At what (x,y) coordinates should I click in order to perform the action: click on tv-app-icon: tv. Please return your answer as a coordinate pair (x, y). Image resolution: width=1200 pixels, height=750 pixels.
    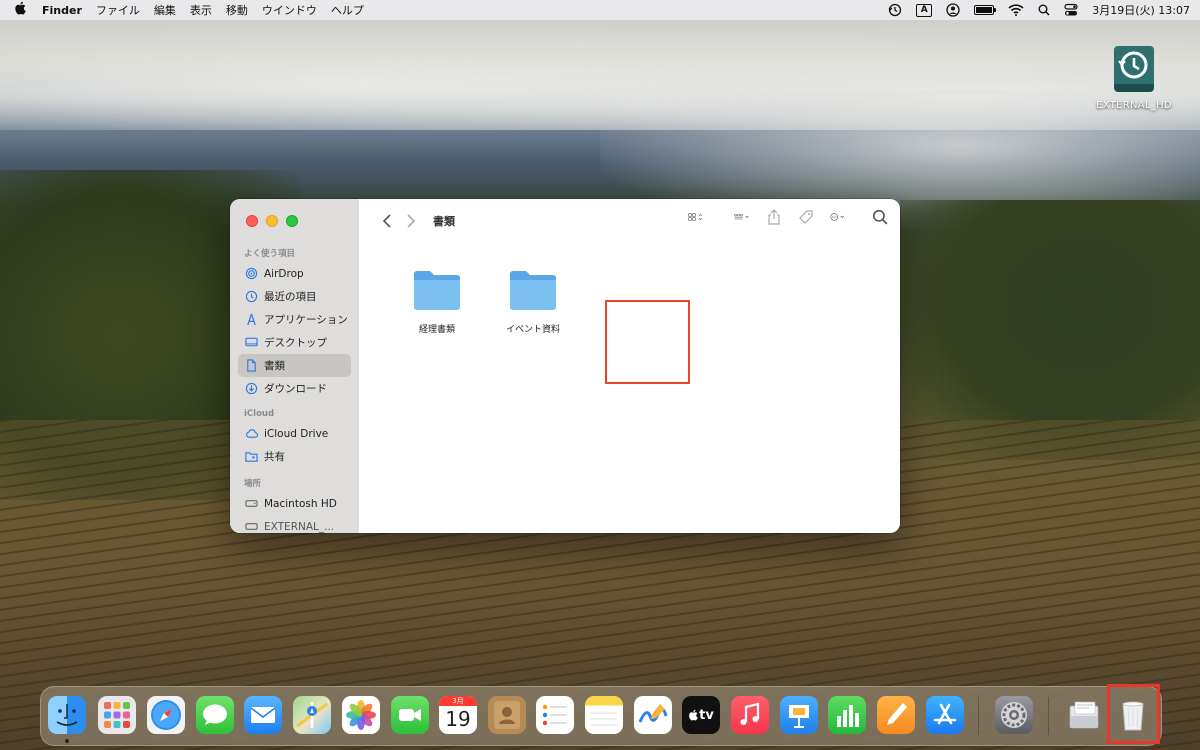
    Looking at the image, I should click on (701, 715).